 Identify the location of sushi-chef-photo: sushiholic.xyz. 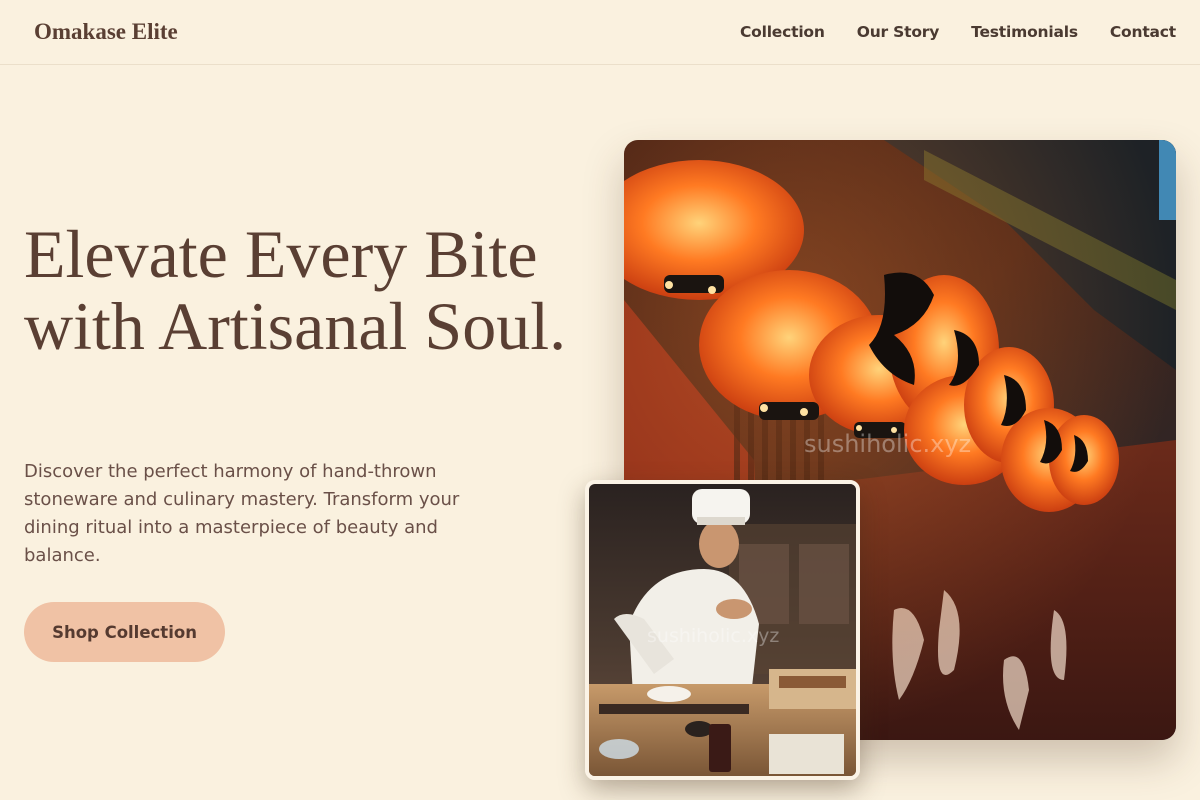
(722, 630).